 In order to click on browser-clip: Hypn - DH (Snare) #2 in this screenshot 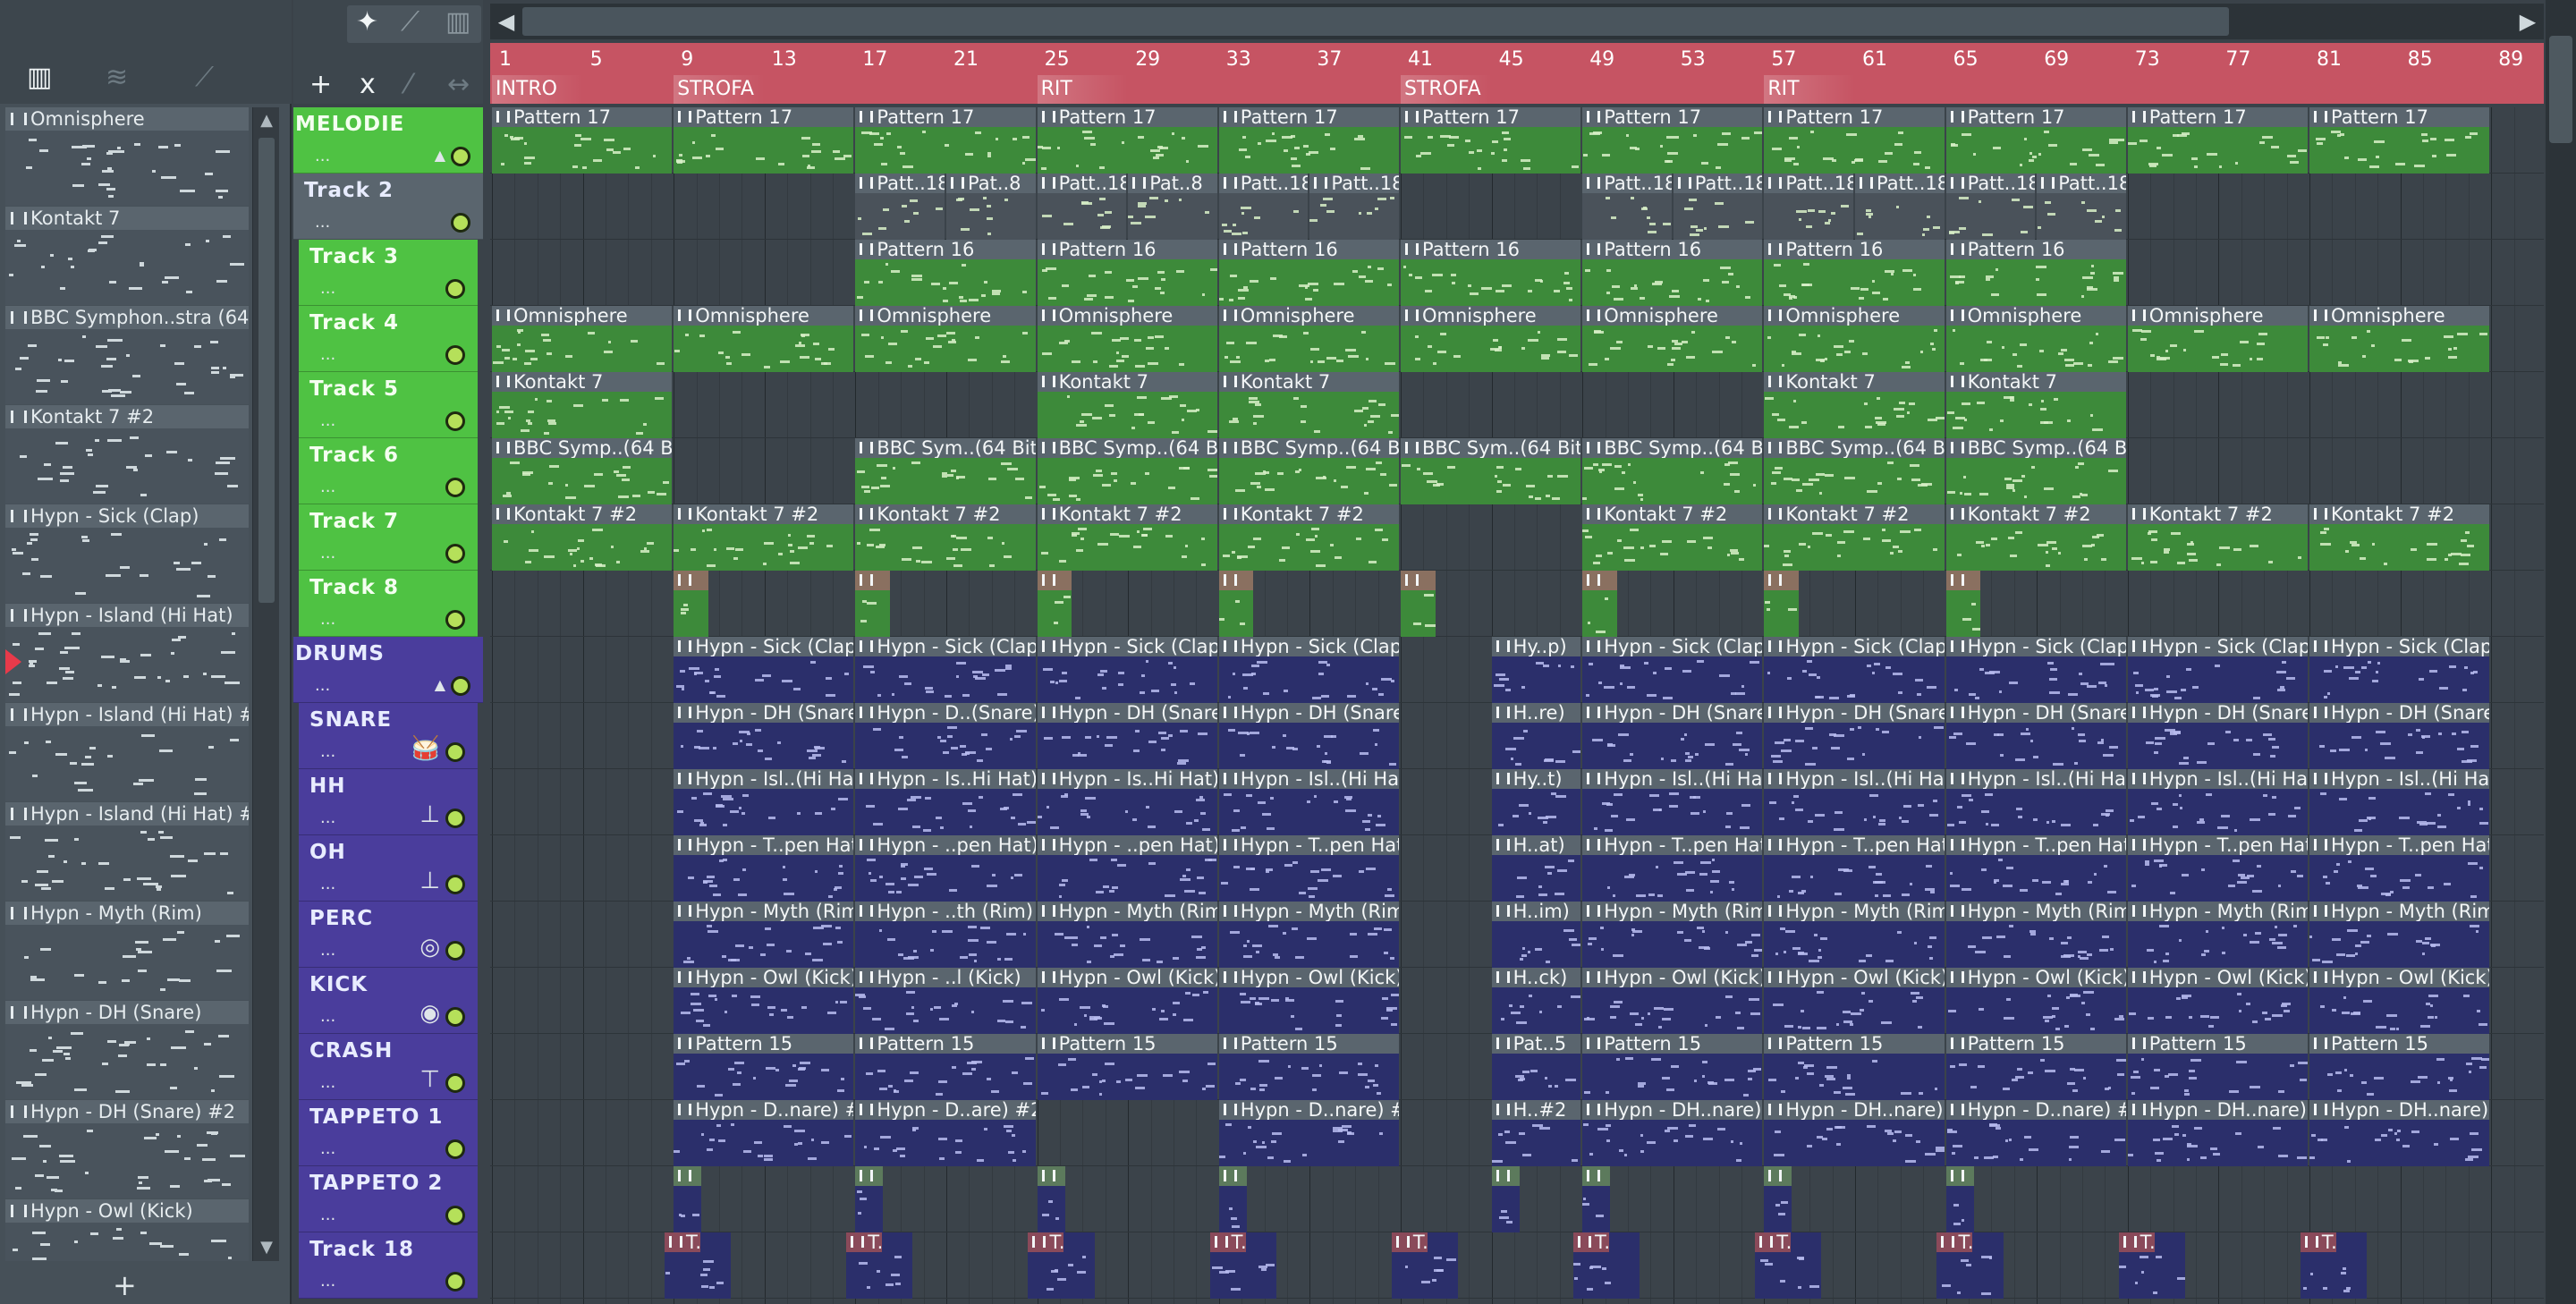, I will do `click(127, 1149)`.